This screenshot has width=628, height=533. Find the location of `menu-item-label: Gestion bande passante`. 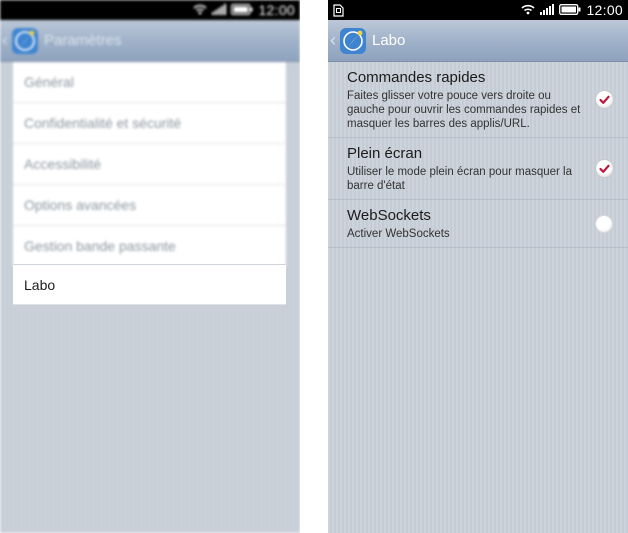

menu-item-label: Gestion bande passante is located at coordinates (100, 246).